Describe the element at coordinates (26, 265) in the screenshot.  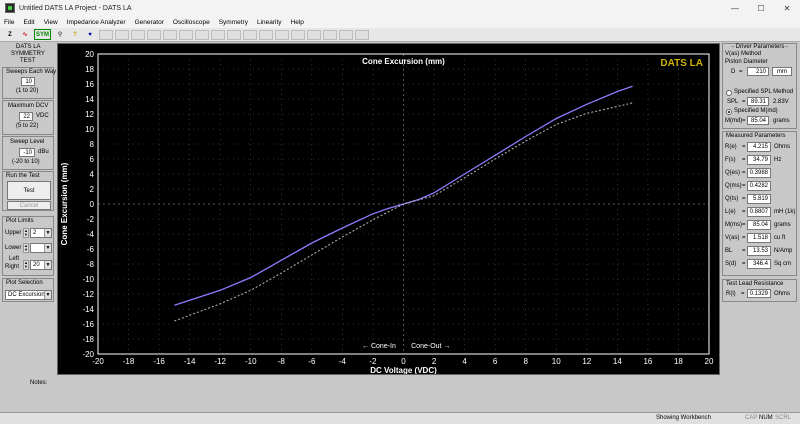
I see `leftright-spinner: ▲ ▼` at that location.